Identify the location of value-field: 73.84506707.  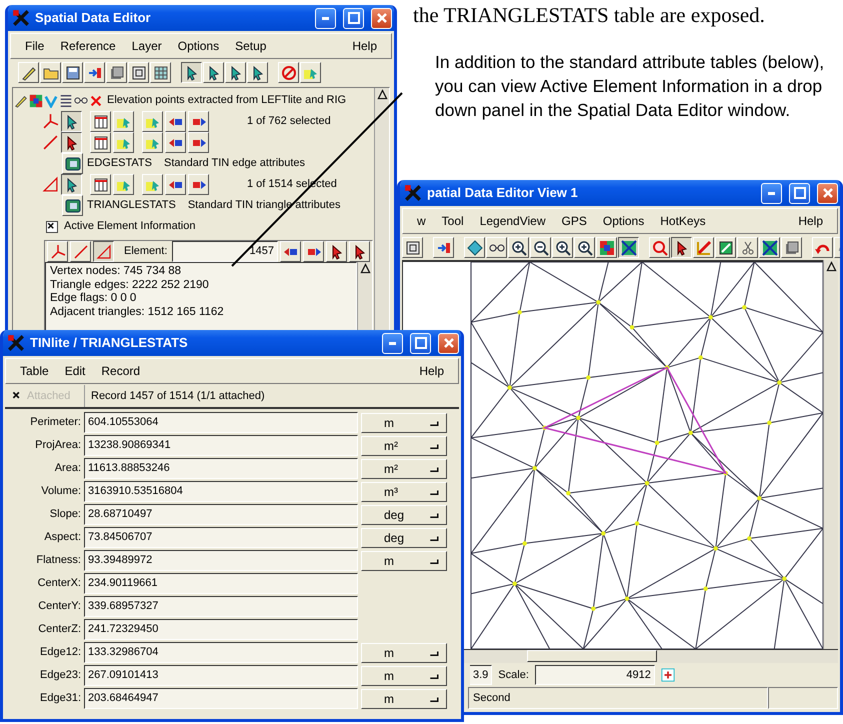
(221, 537).